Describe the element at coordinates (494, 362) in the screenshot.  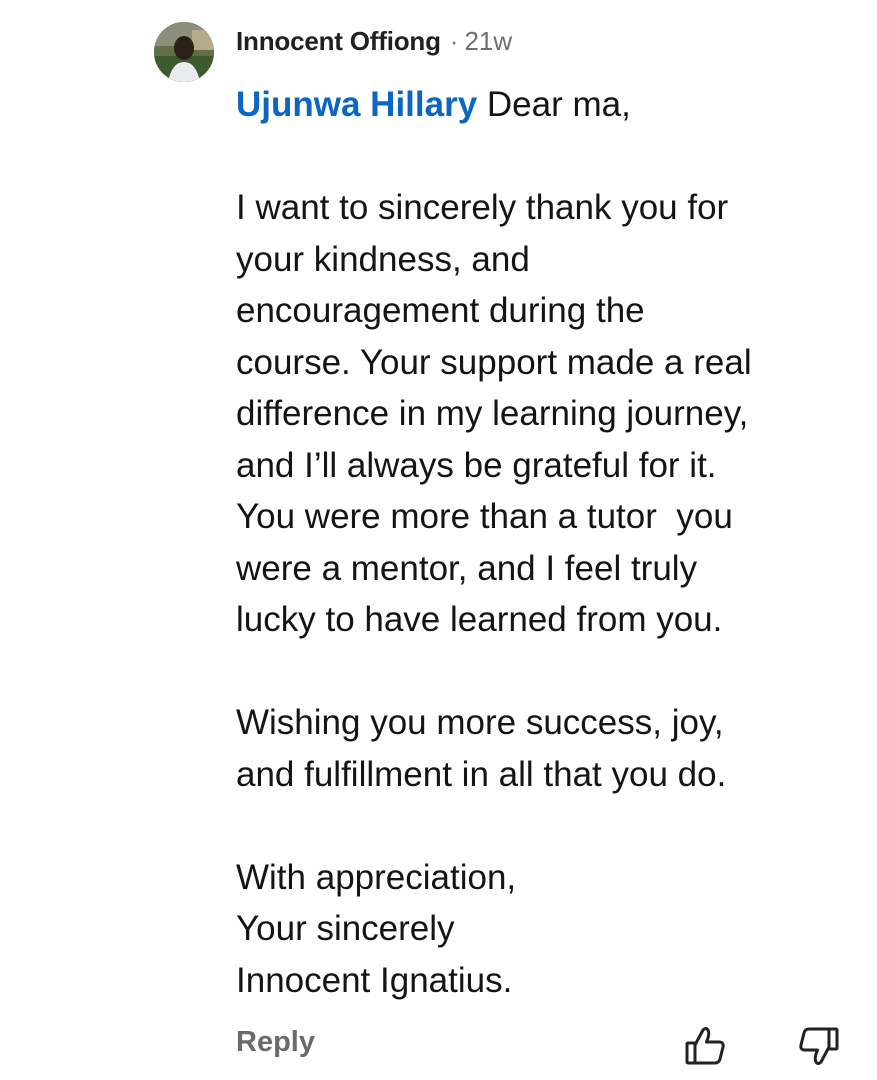
I see `comment-line: course. Your support made a real` at that location.